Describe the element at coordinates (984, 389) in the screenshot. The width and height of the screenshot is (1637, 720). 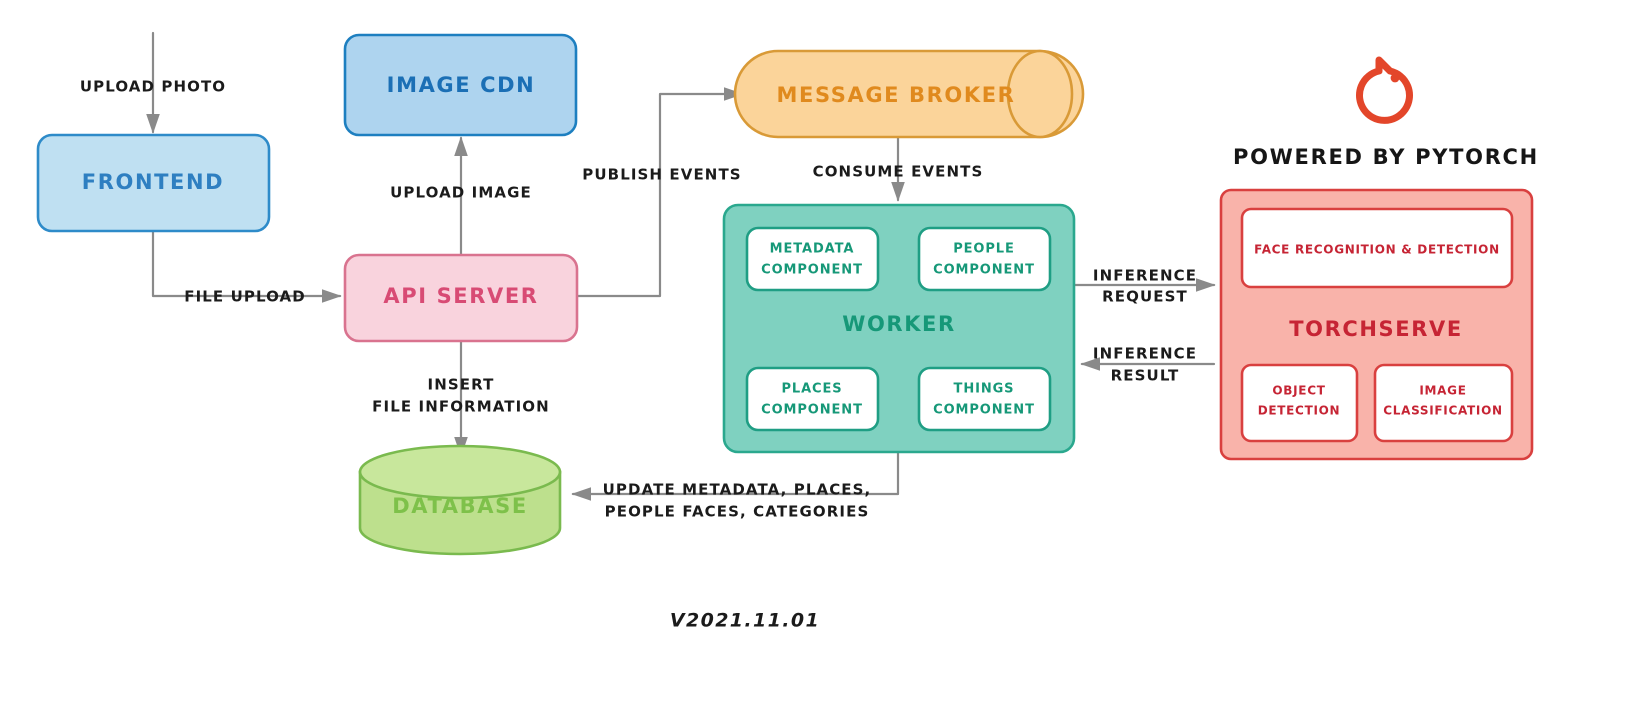
I see `things-component-label-line1: THINGS` at that location.